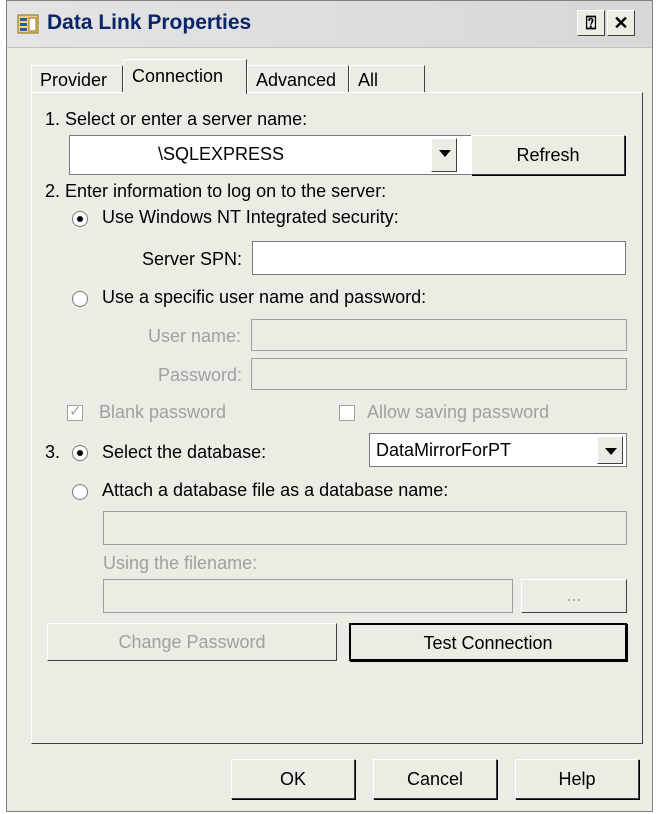 The height and width of the screenshot is (814, 657). Describe the element at coordinates (365, 528) in the screenshot. I see `attach-database-name-input` at that location.